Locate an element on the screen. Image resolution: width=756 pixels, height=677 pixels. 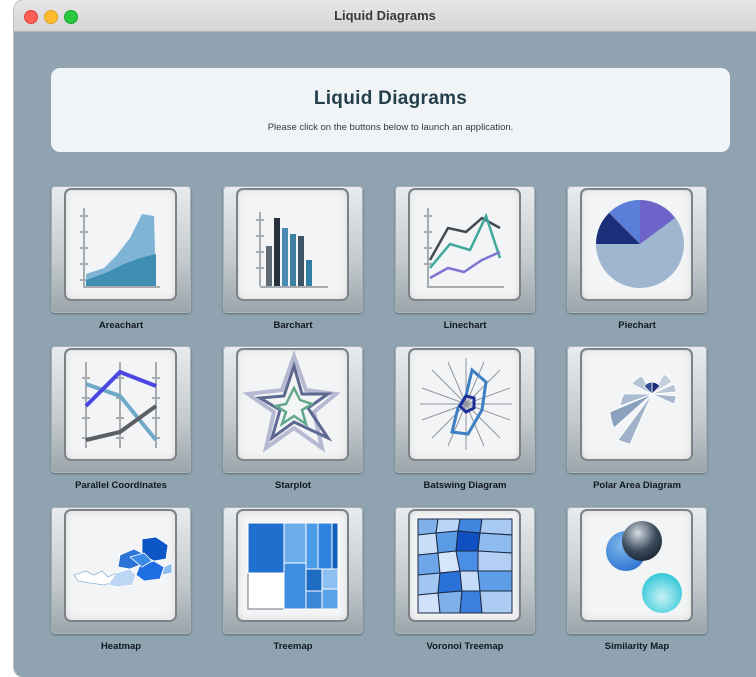
voronoi-treemap-button: Voronoi Treemap is located at coordinates (465, 579).